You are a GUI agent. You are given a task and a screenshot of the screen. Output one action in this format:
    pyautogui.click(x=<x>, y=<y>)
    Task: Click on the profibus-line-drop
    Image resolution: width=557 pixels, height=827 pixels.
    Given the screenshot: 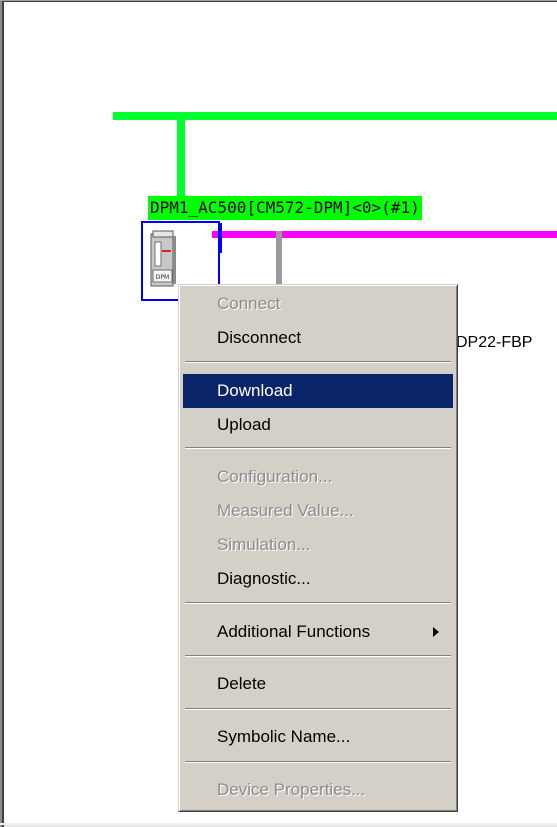 What is the action you would take?
    pyautogui.click(x=181, y=156)
    